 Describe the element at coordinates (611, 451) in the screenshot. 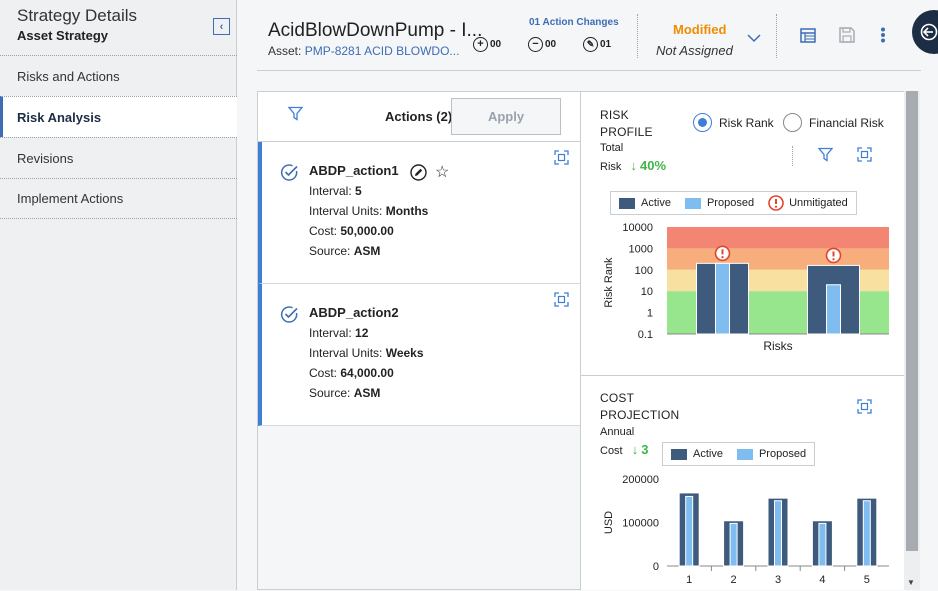

I see `annual-cost-label: Cost` at that location.